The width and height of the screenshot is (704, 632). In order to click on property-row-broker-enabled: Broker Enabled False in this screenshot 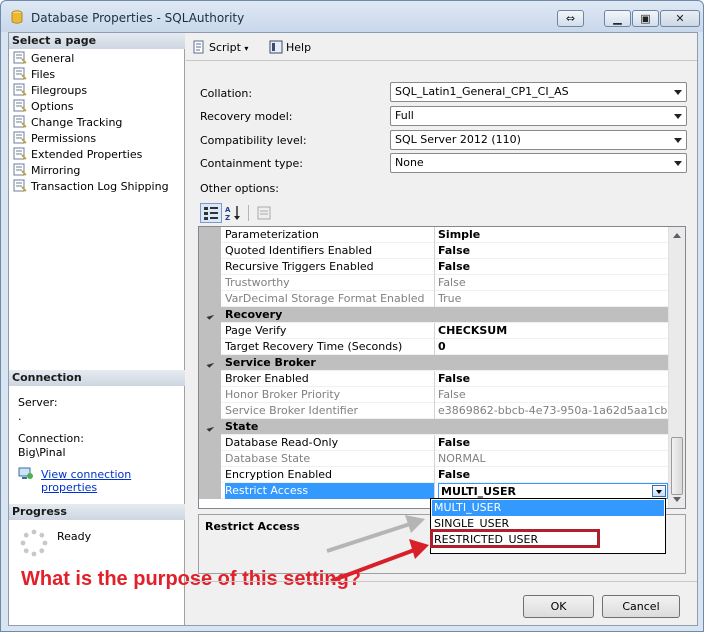, I will do `click(434, 379)`.